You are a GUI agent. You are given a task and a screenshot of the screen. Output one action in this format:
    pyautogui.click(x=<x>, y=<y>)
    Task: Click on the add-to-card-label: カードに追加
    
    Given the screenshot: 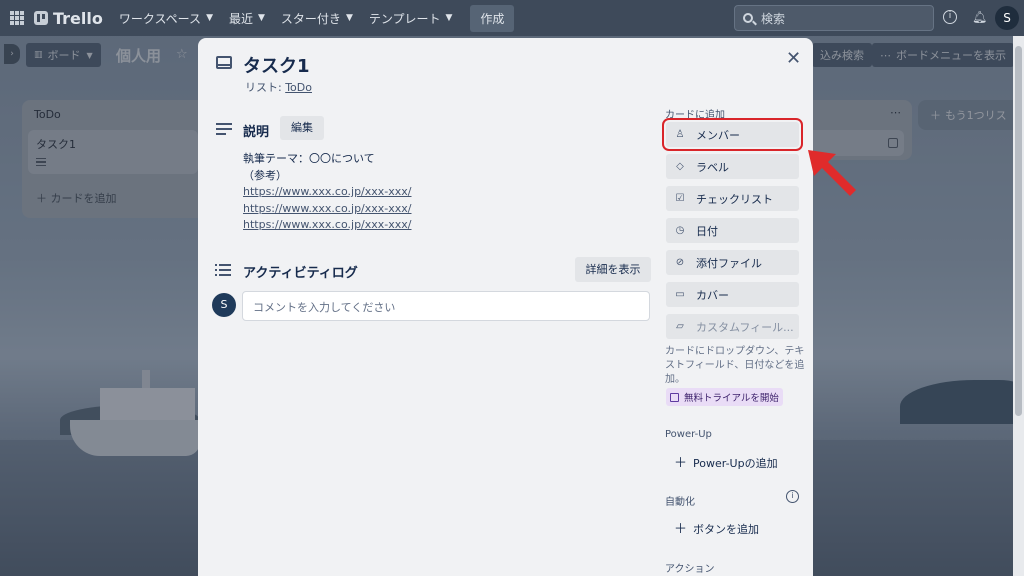 What is the action you would take?
    pyautogui.click(x=695, y=115)
    